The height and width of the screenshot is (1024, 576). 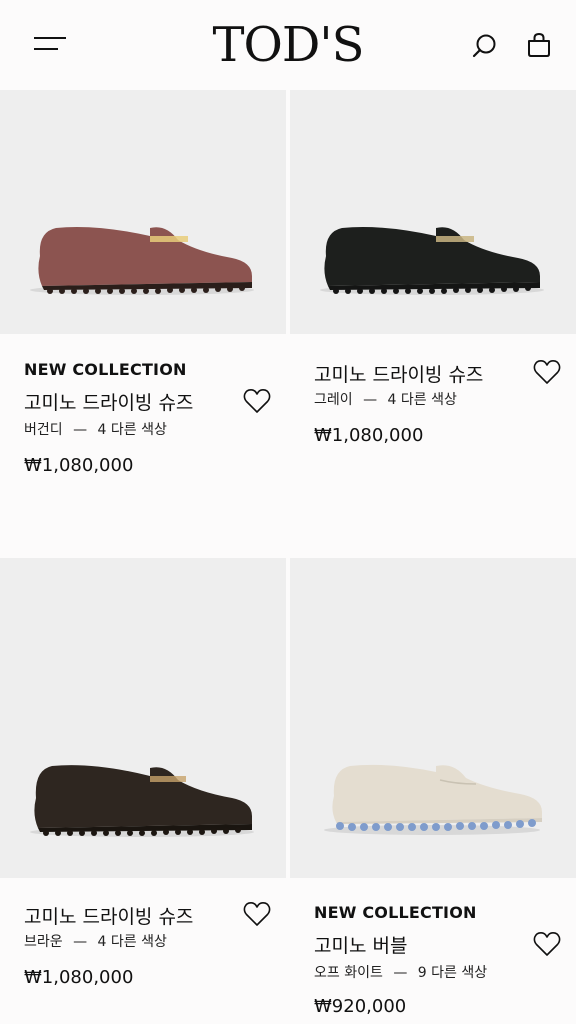 I want to click on product-color: 오프 화이트 — 9 다른 색상, so click(x=400, y=972).